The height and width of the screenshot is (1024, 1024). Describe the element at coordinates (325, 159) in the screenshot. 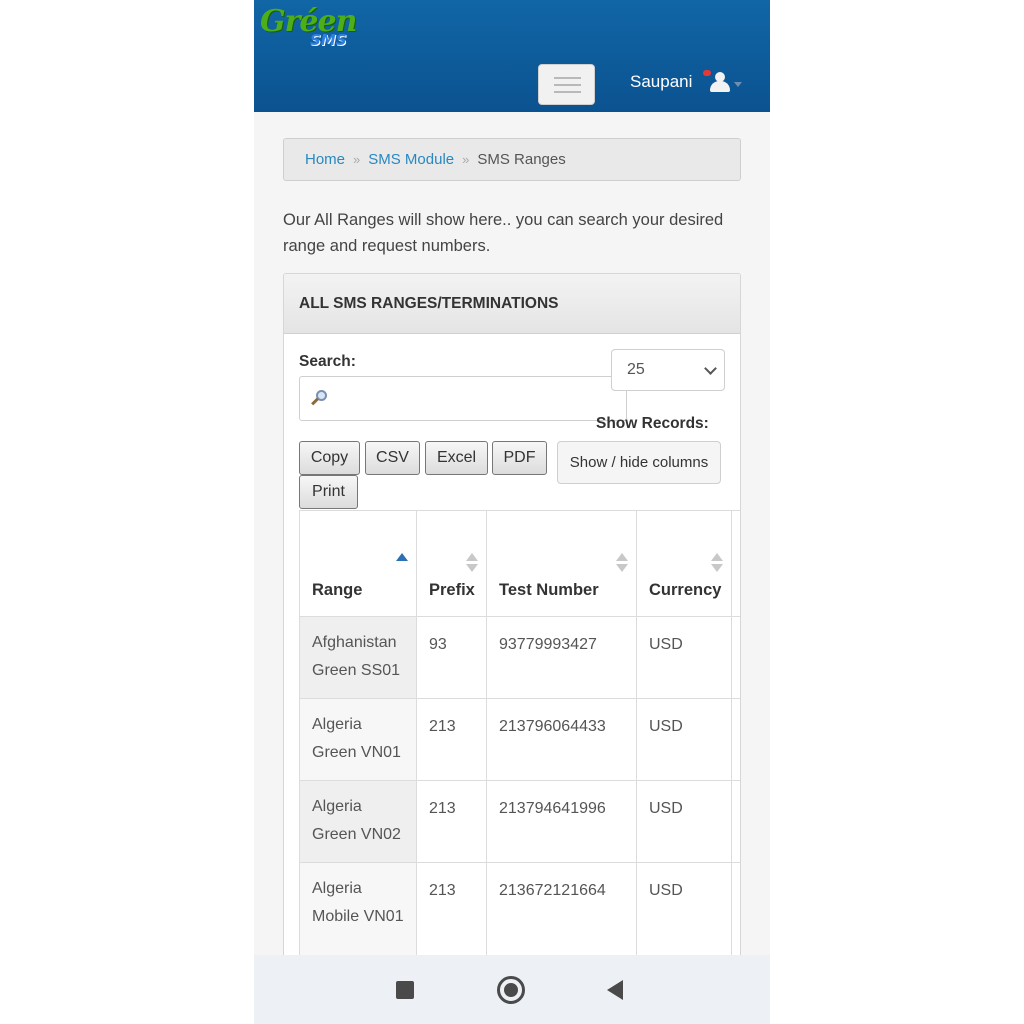

I see `breadcrumb-home-link: Home` at that location.